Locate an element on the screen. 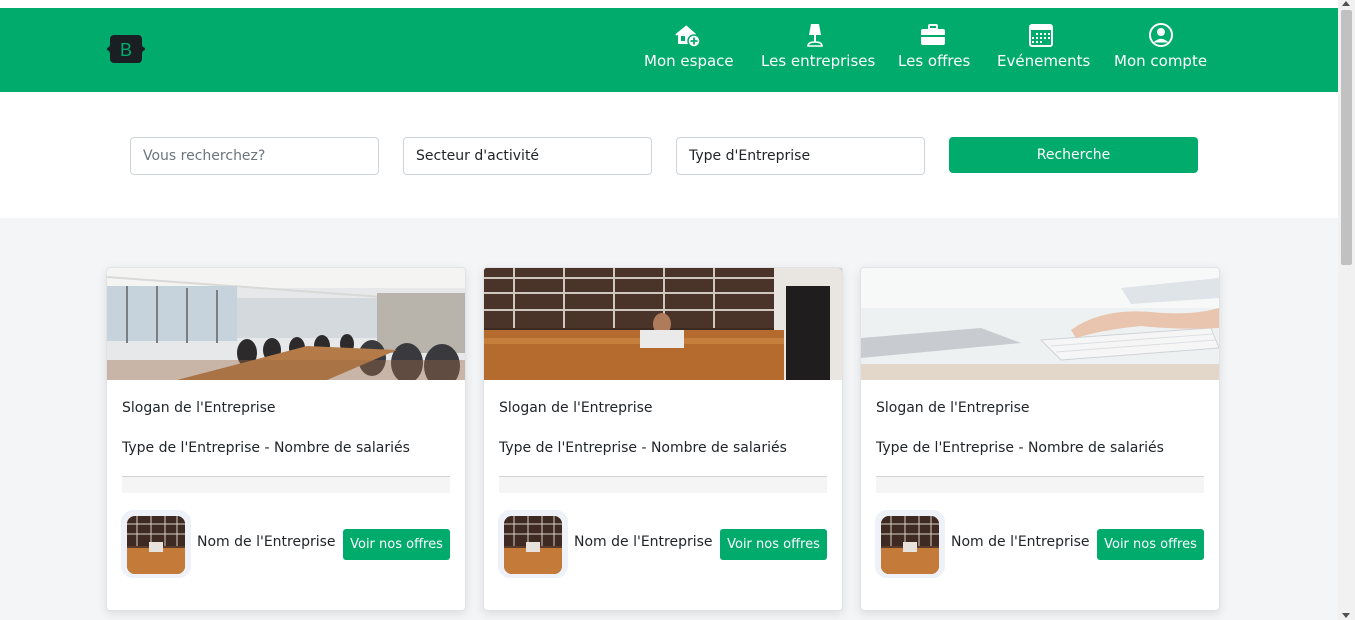 The image size is (1355, 620). search-input is located at coordinates (254, 156).